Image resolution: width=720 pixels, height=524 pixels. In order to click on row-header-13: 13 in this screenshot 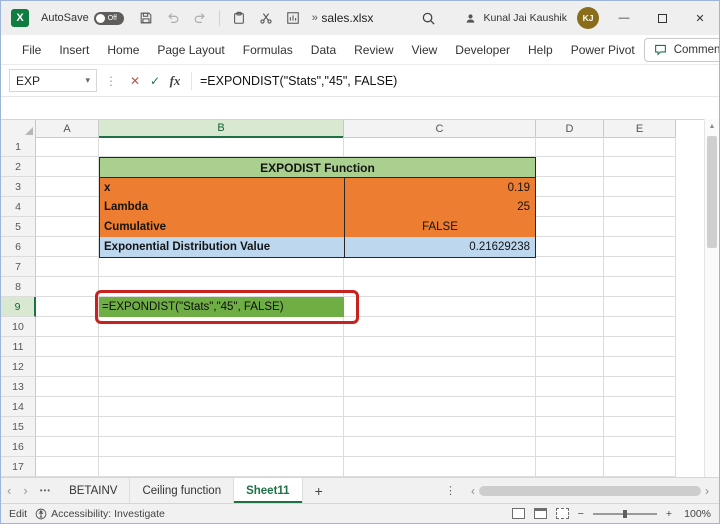, I will do `click(18, 387)`.